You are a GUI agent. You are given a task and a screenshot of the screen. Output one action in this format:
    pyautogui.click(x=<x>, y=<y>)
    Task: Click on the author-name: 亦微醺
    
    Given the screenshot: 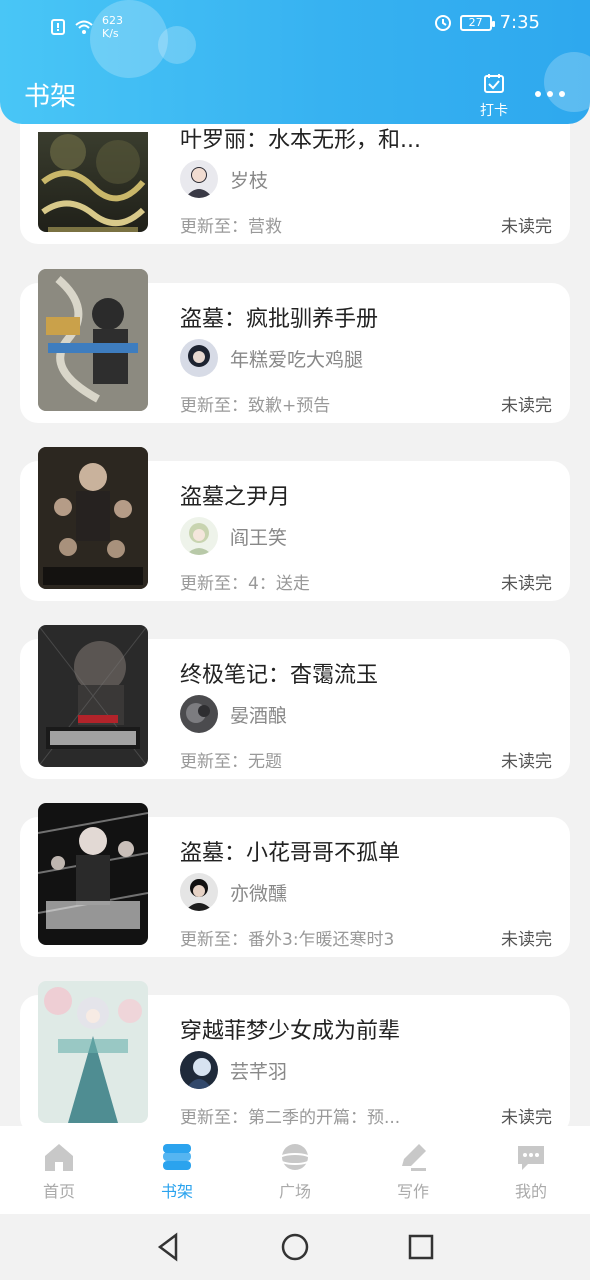 What is the action you would take?
    pyautogui.click(x=259, y=894)
    